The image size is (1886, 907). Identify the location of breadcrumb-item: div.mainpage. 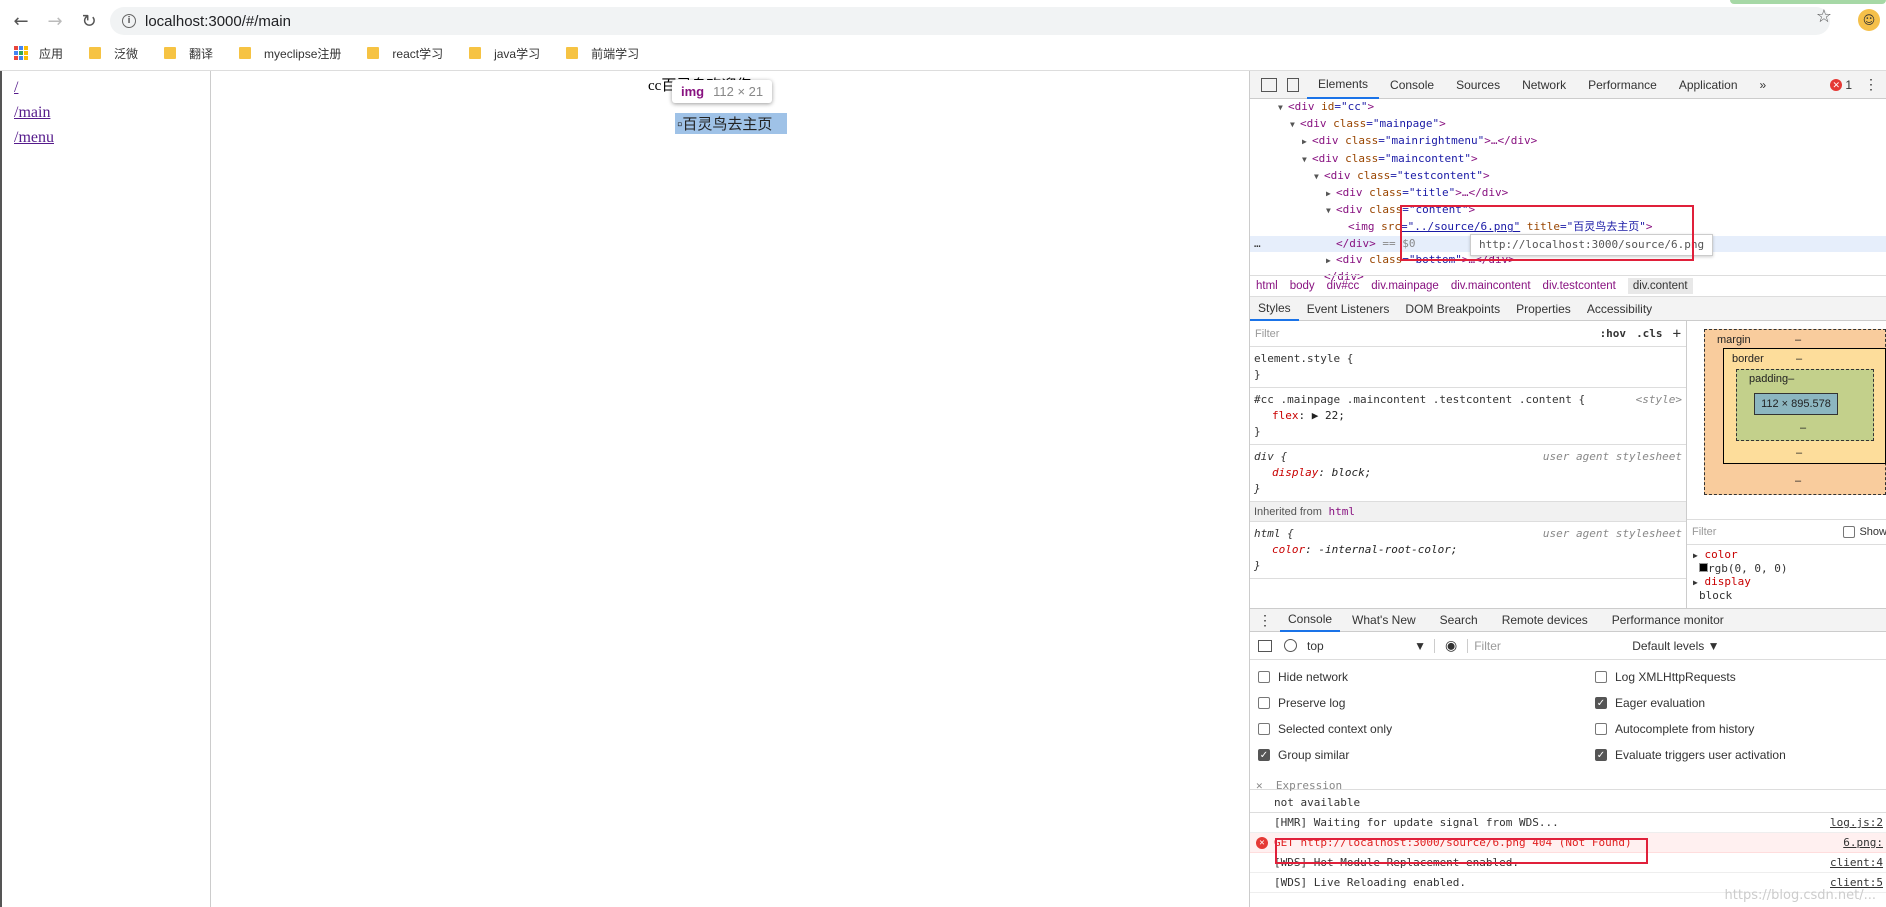
(1405, 286).